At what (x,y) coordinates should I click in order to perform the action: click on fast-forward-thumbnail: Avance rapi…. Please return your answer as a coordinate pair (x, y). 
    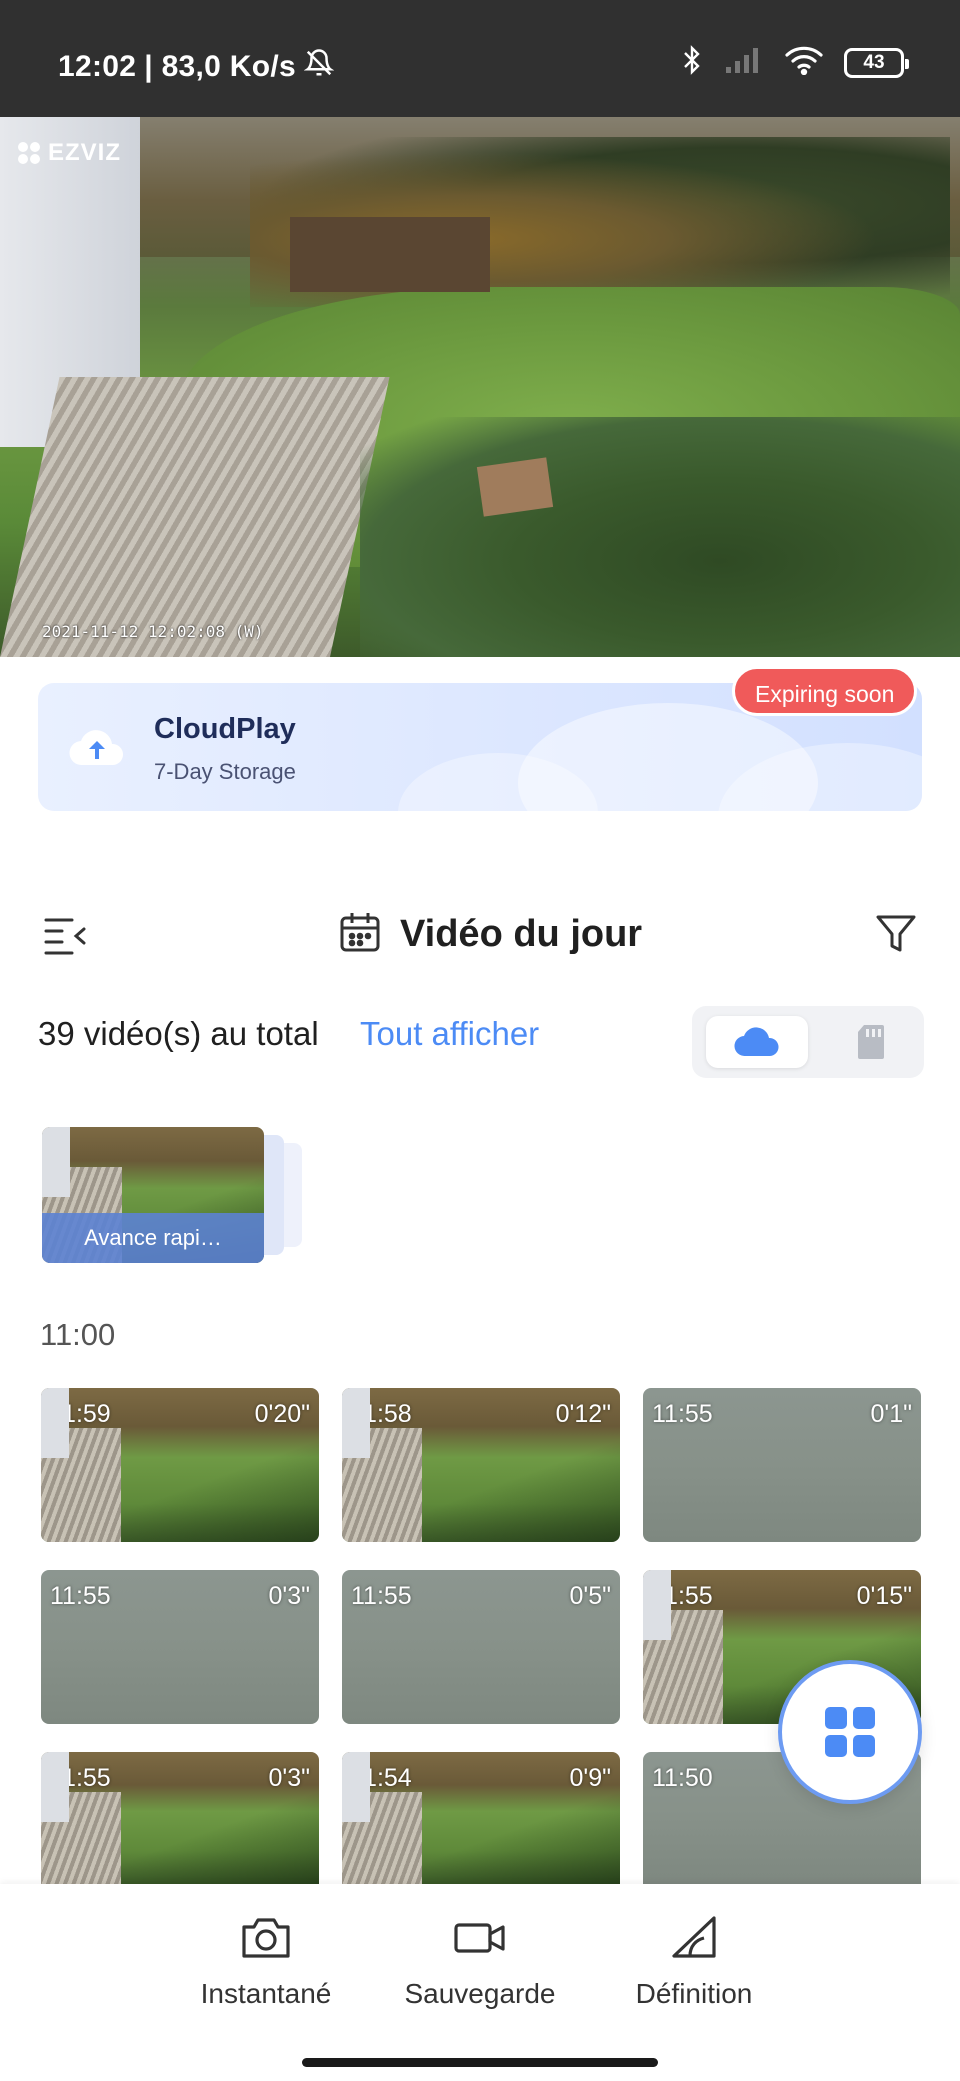
    Looking at the image, I should click on (153, 1195).